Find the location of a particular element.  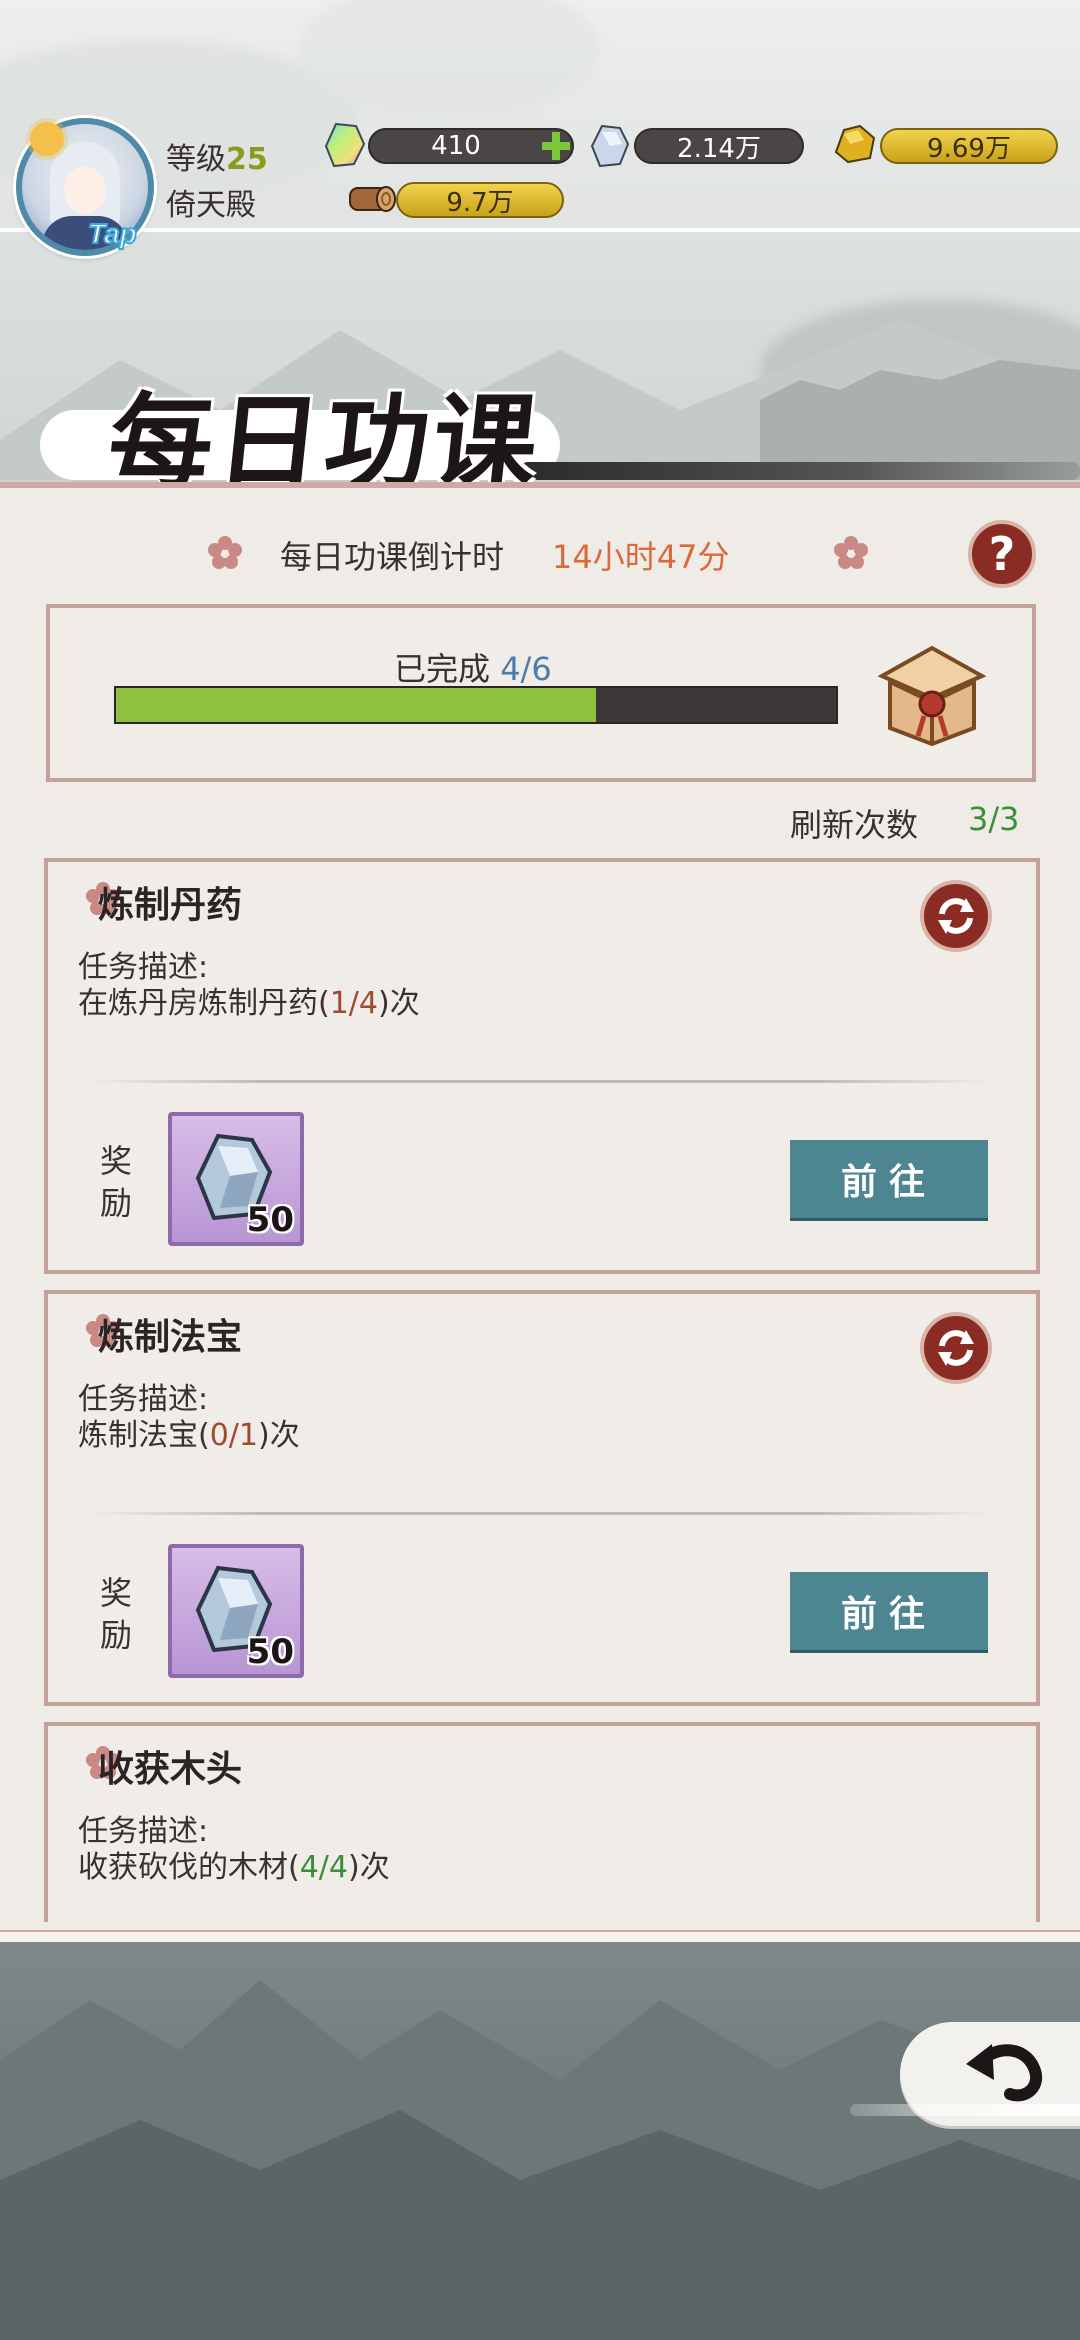

player-level: 等级25 is located at coordinates (217, 156).